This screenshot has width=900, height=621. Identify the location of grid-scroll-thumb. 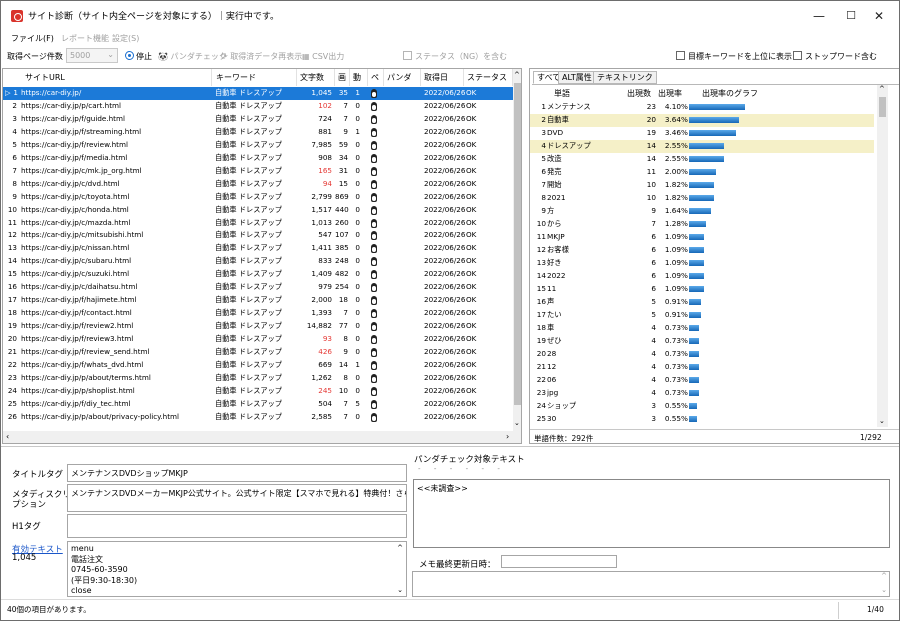
(517, 244).